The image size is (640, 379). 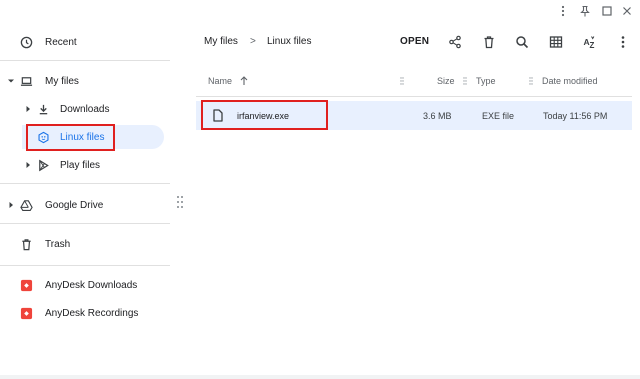 What do you see at coordinates (289, 41) in the screenshot?
I see `breadcrumb-current: Linux files` at bounding box center [289, 41].